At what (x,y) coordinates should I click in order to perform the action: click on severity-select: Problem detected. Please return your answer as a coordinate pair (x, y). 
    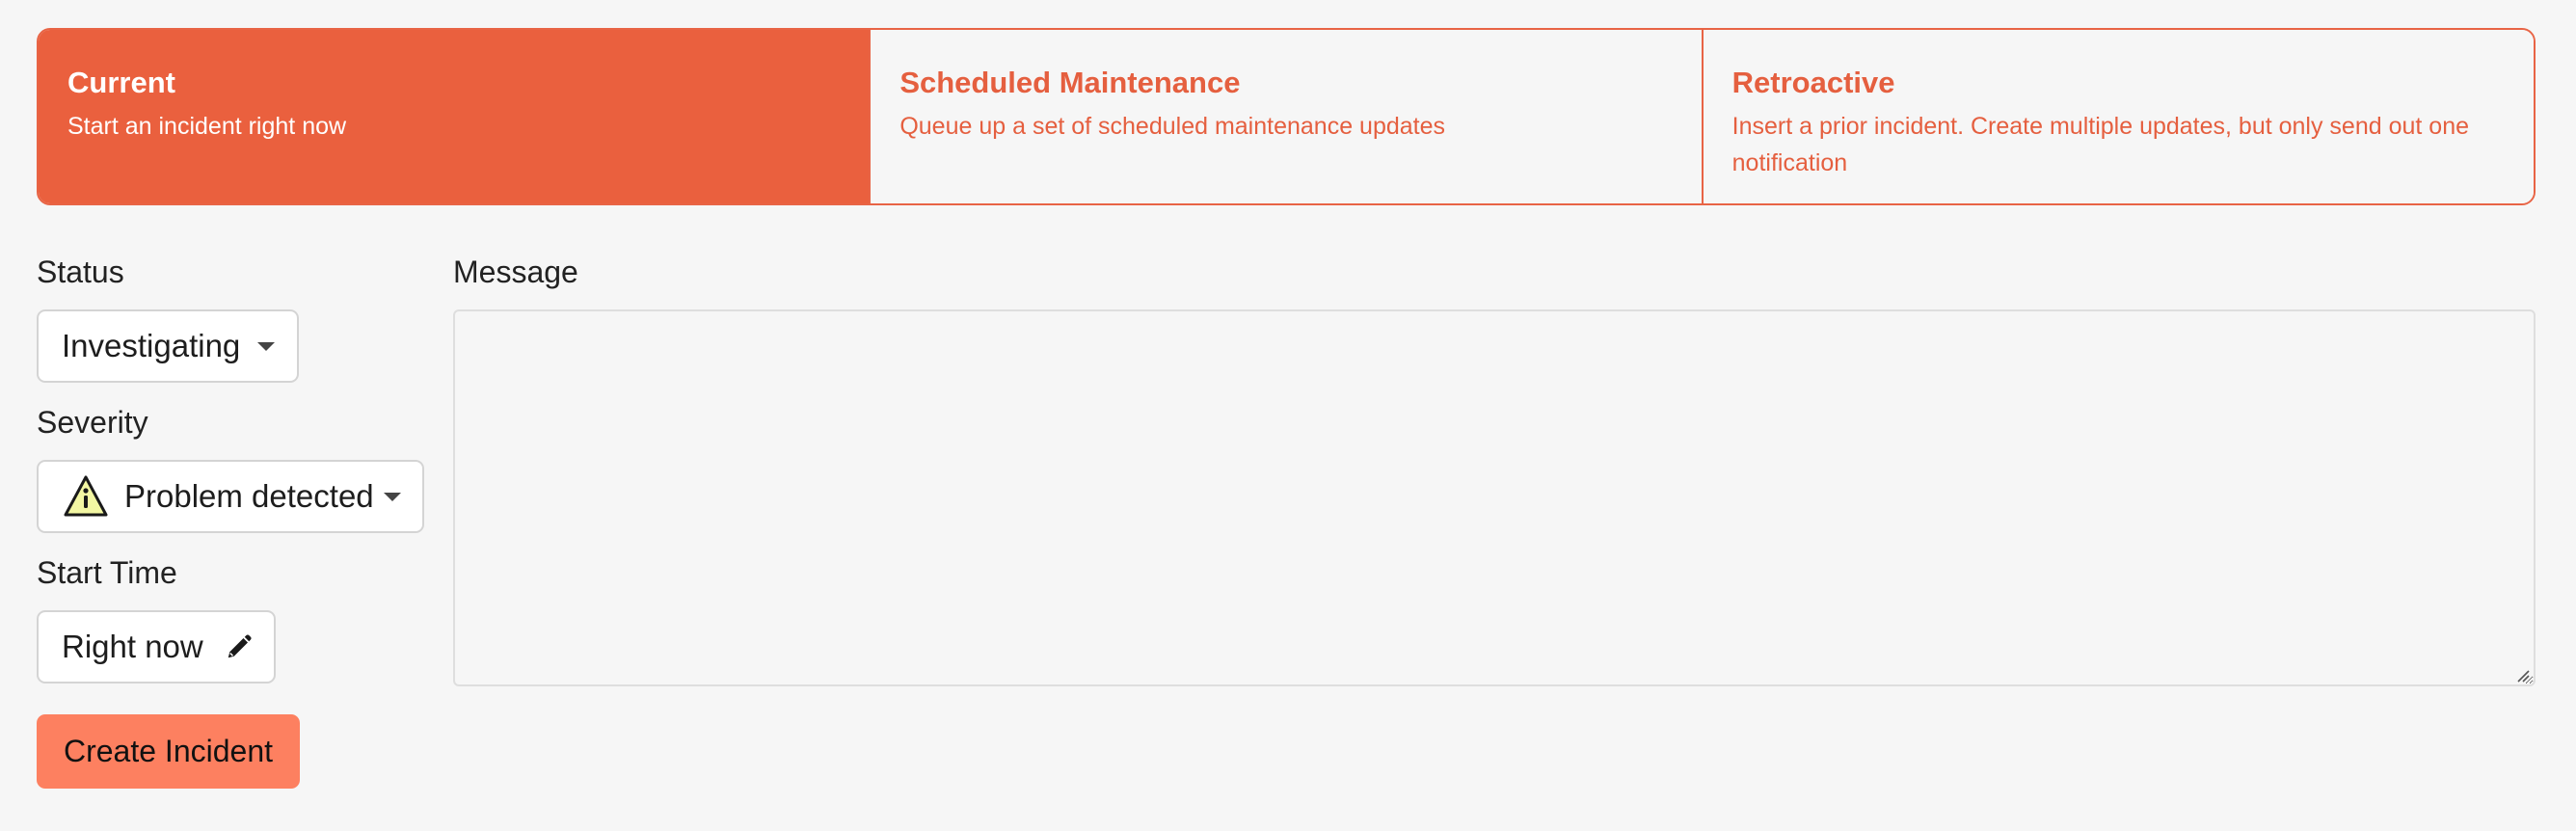
    Looking at the image, I should click on (231, 496).